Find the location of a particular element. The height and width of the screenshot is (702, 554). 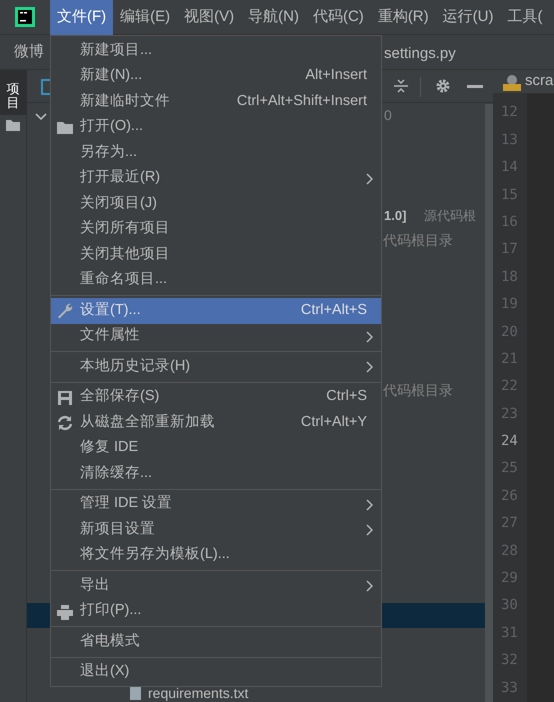

menu-item-label: 省电模式 is located at coordinates (110, 641).